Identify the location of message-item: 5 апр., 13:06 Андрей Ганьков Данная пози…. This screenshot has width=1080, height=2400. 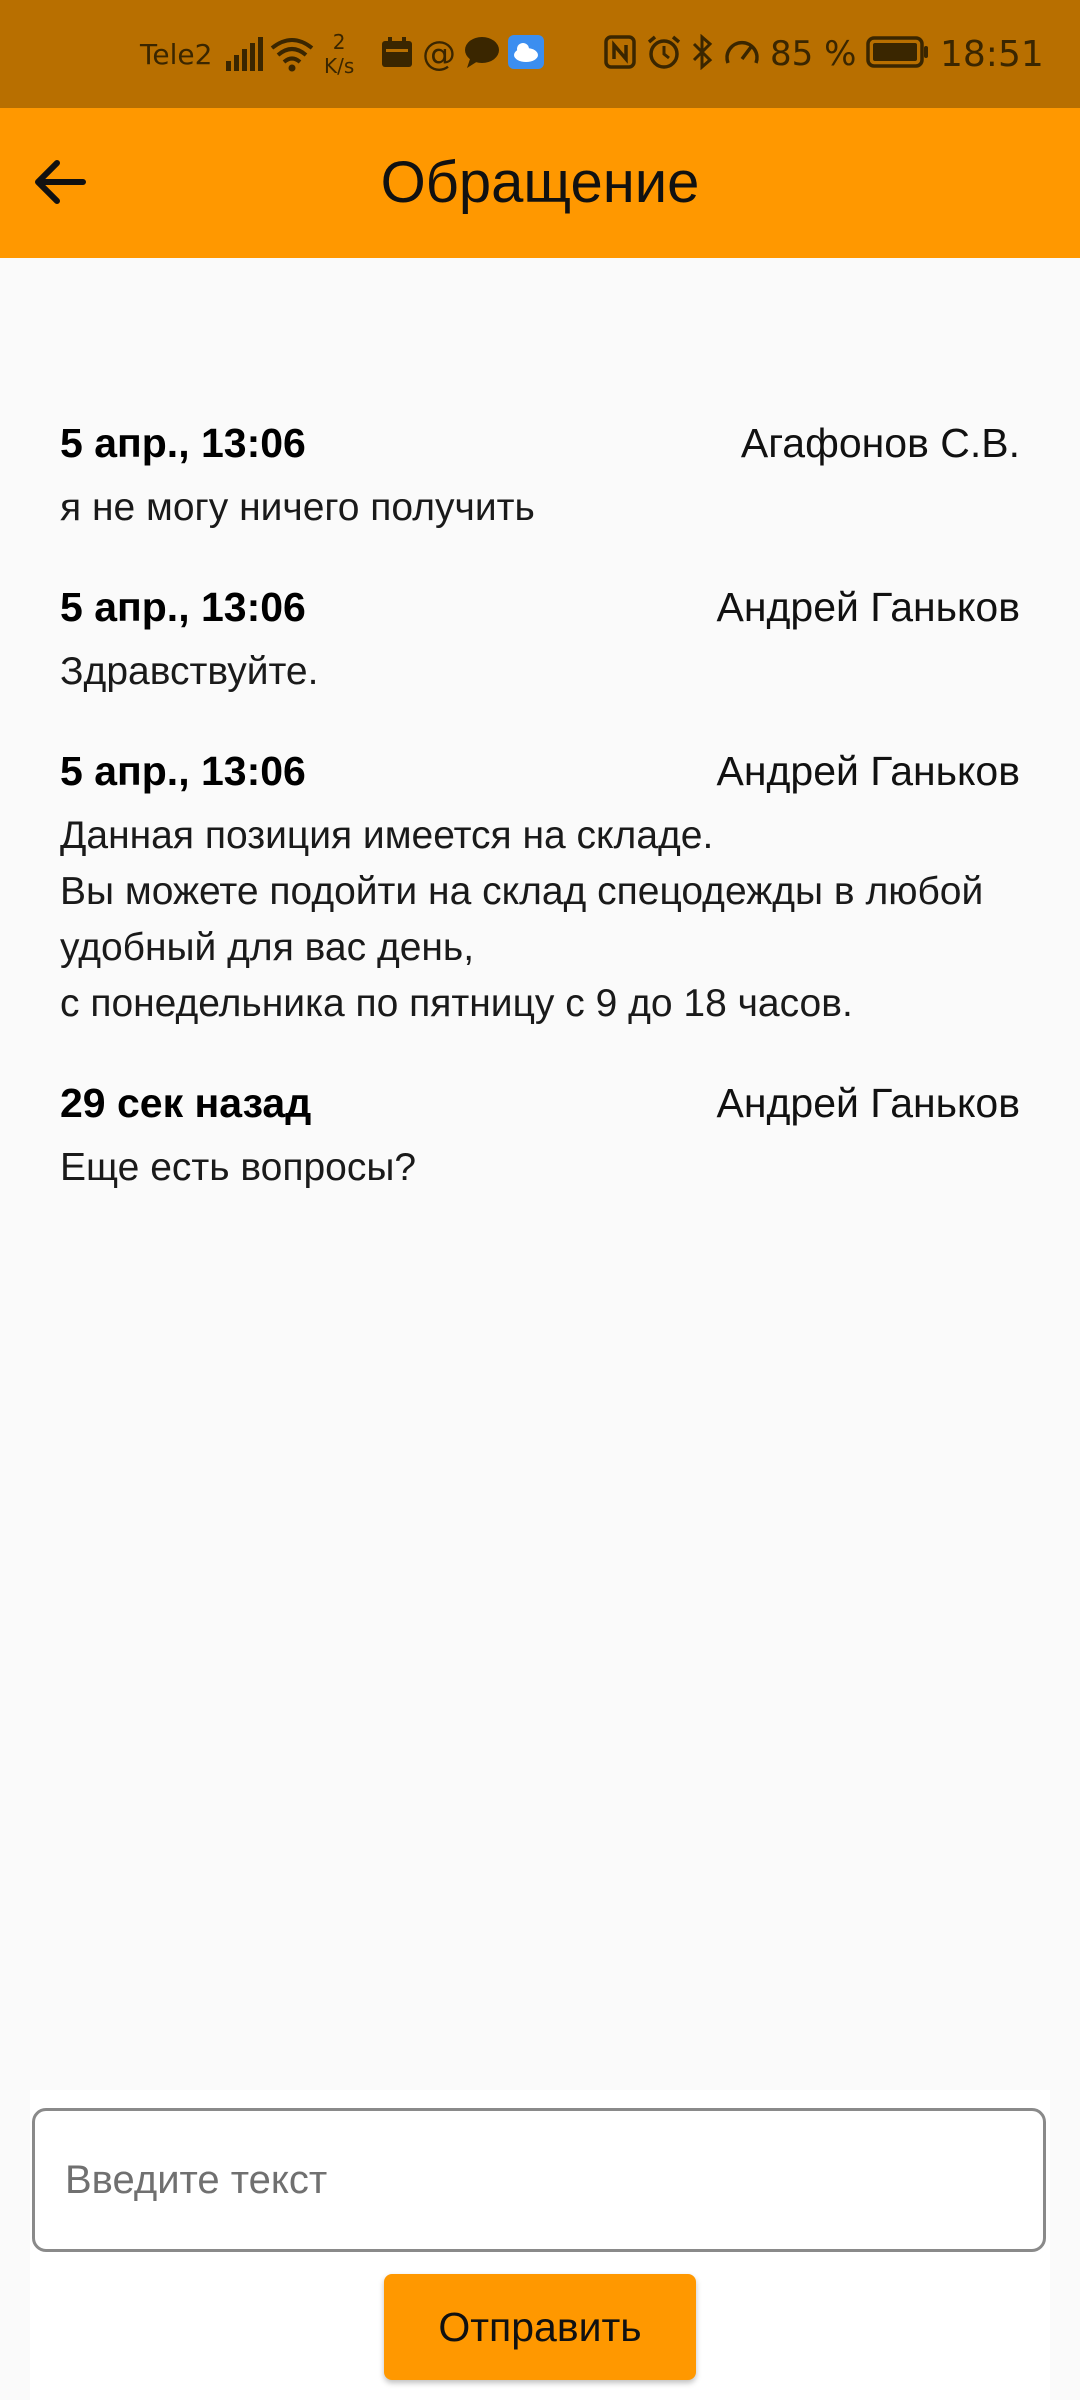
(540, 890).